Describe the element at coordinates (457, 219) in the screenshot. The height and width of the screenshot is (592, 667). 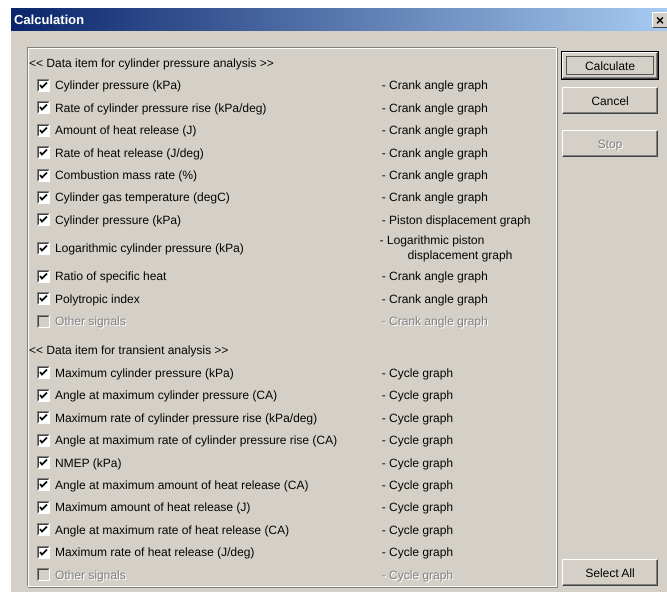
I see `graph-type-label: - Piston displacement graph` at that location.